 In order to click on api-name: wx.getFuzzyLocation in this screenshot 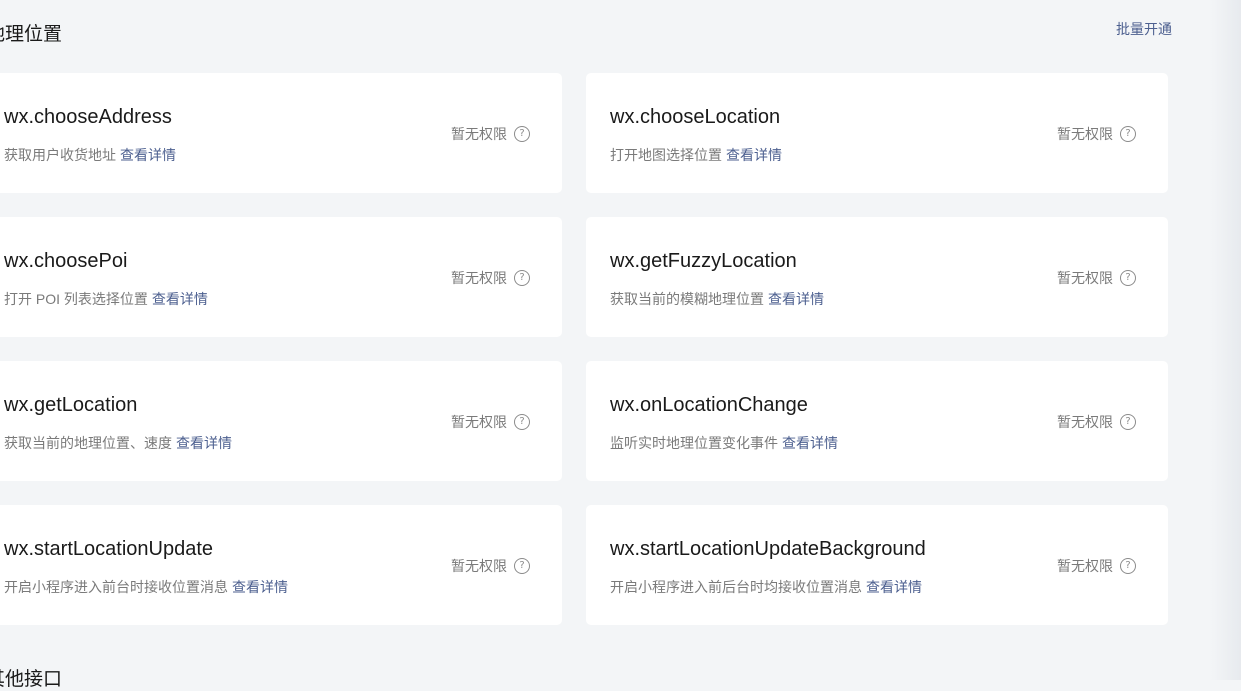, I will do `click(703, 261)`.